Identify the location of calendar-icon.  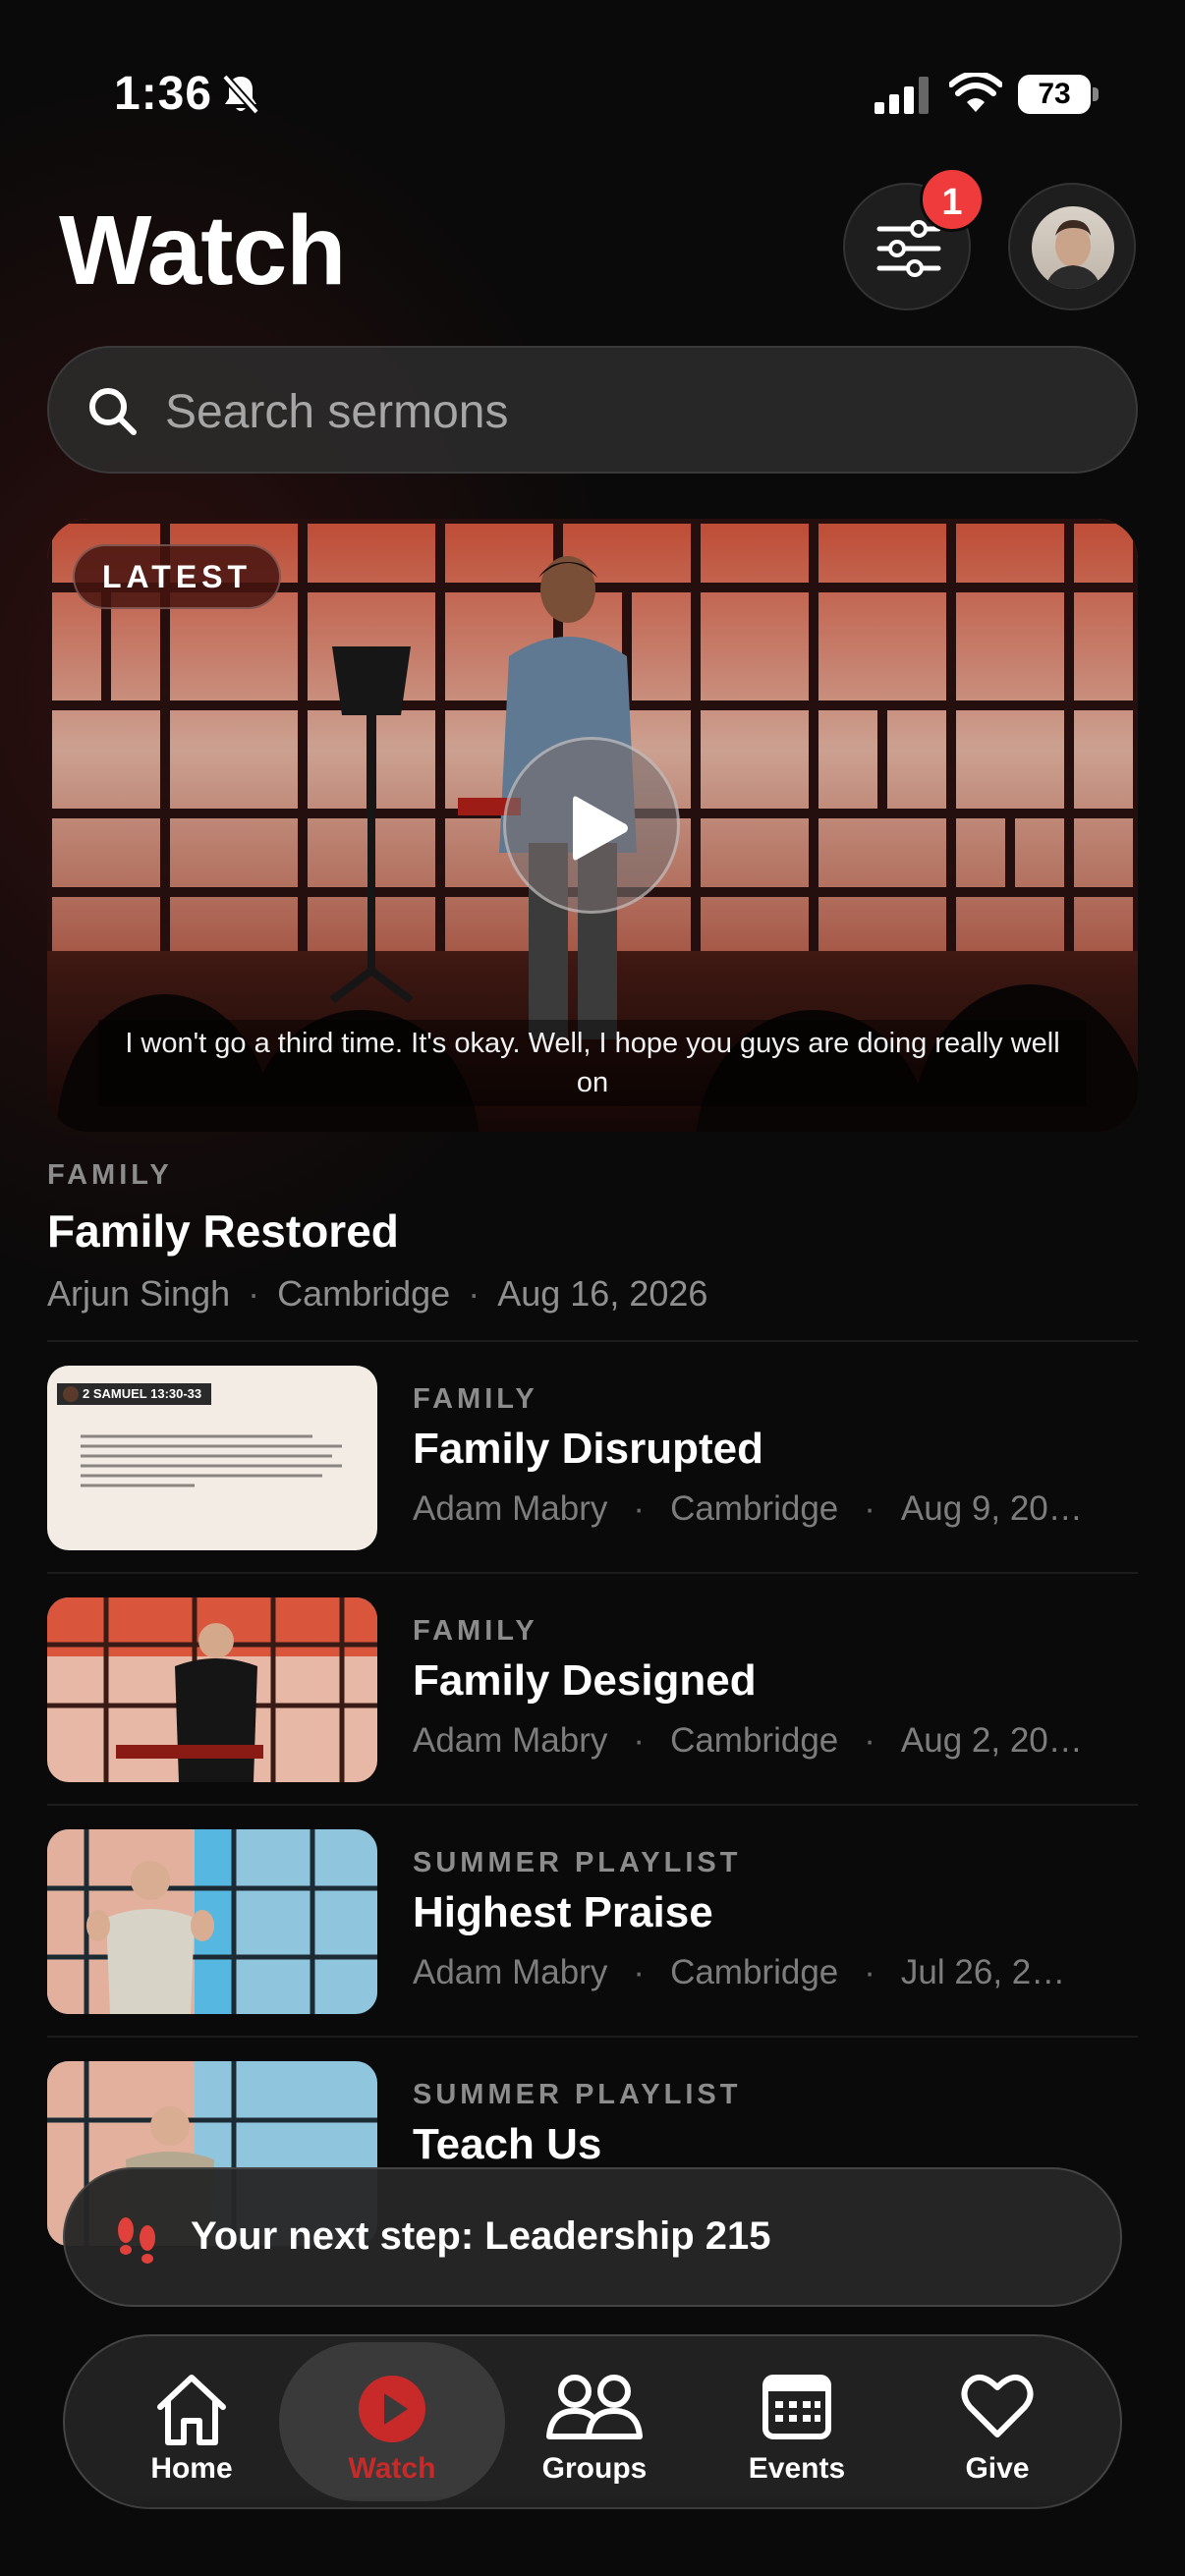
(797, 2411).